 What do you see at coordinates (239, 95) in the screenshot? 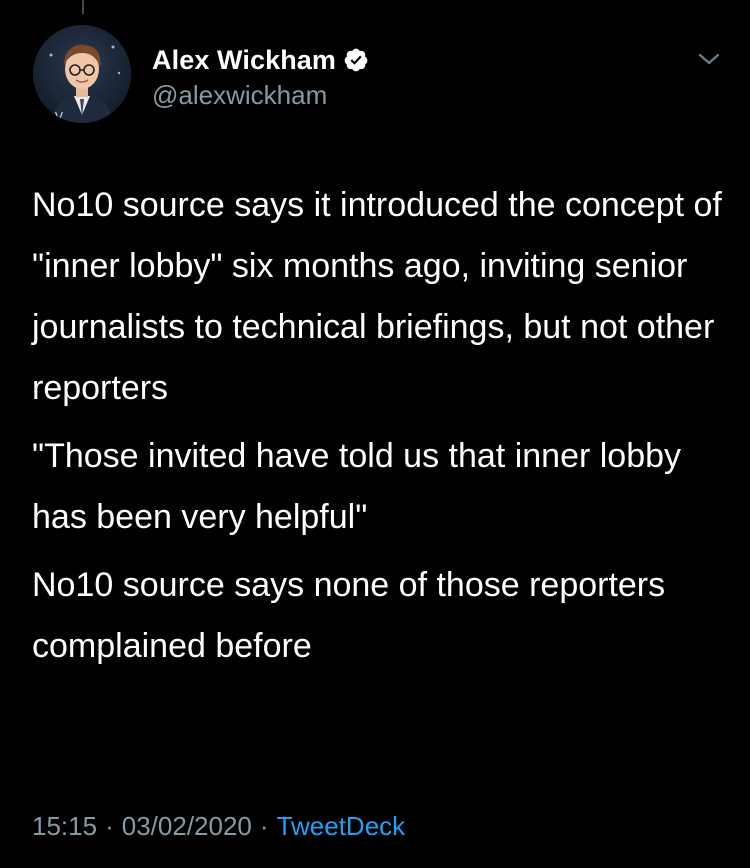
I see `author-handle: @alexwickham` at bounding box center [239, 95].